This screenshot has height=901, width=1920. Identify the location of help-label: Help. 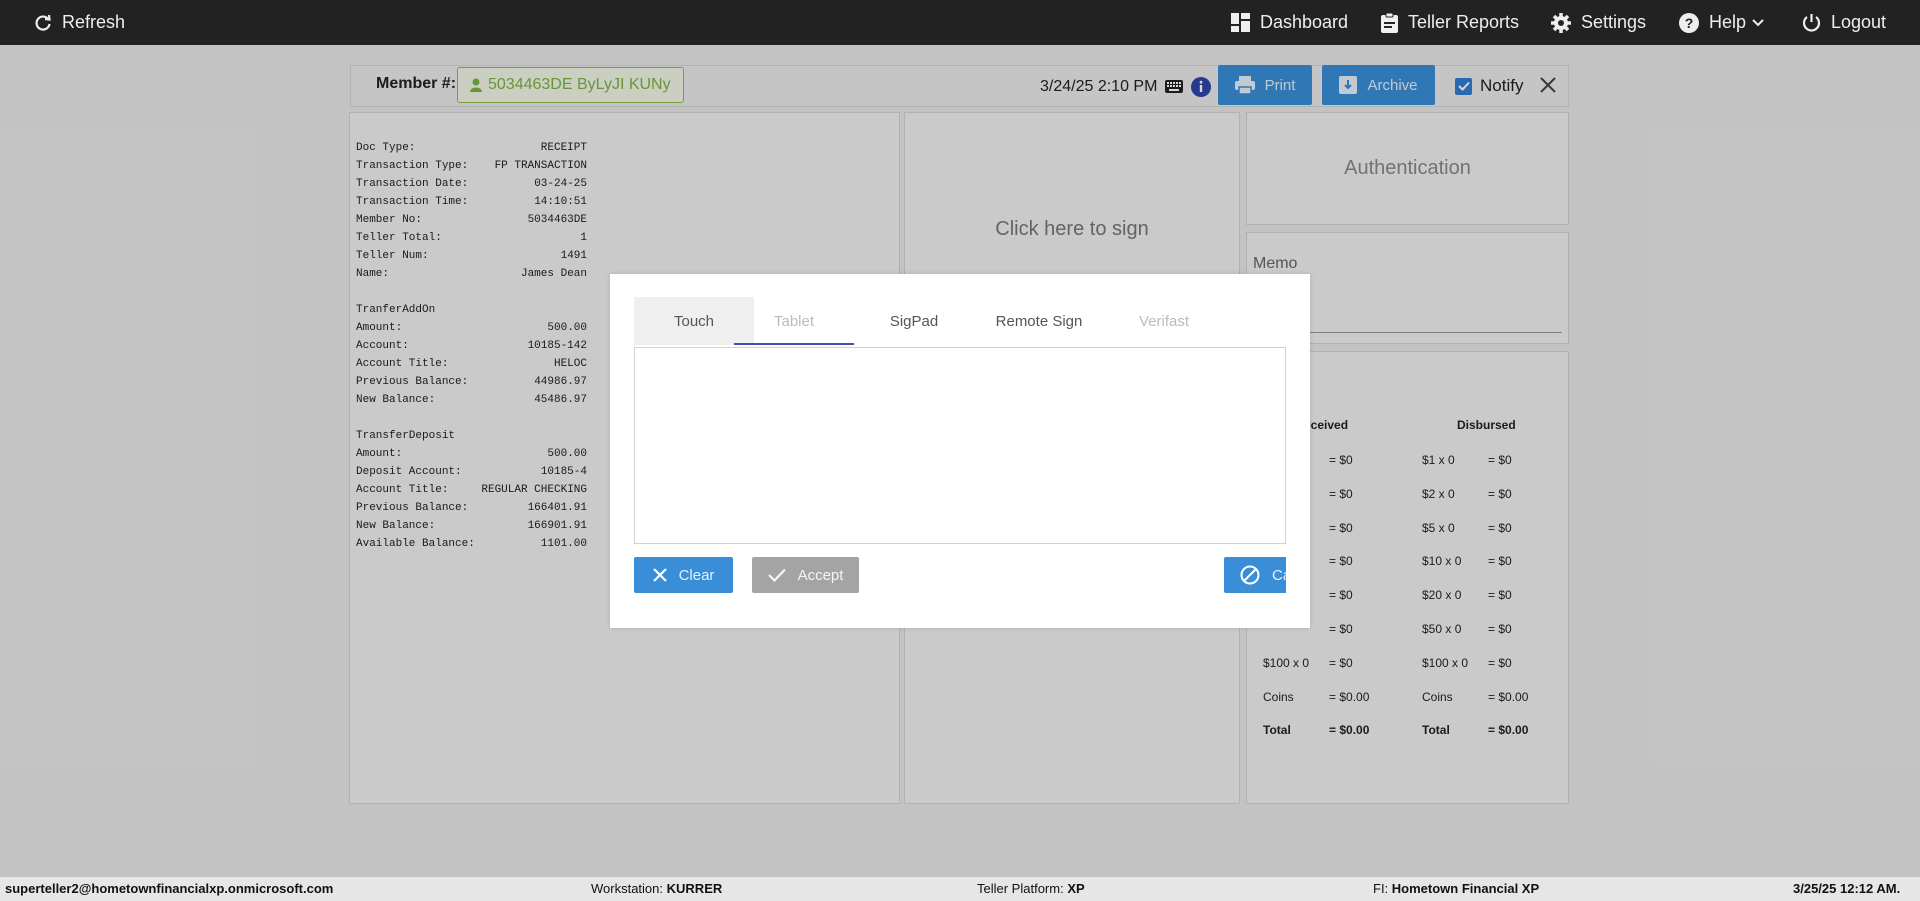
(1728, 22).